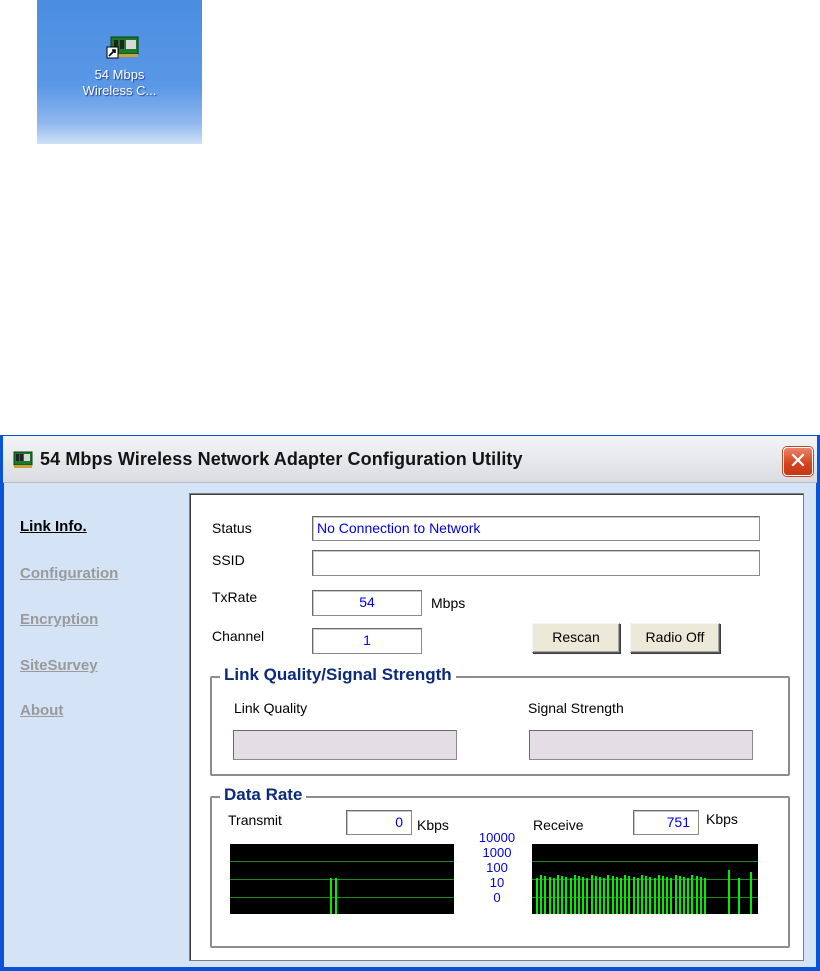  What do you see at coordinates (53, 526) in the screenshot?
I see `nav-link-info: Link Info.` at bounding box center [53, 526].